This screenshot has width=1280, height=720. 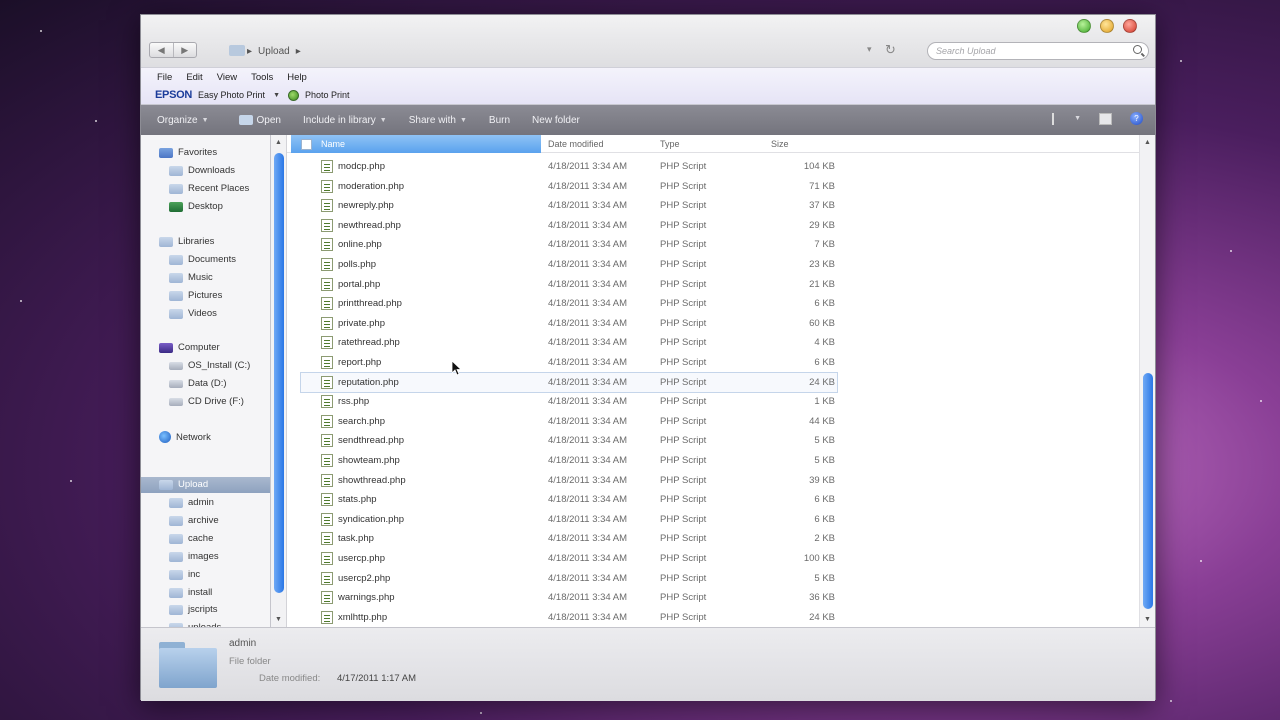 What do you see at coordinates (188, 152) in the screenshot?
I see `nav-favorites: Favorites` at bounding box center [188, 152].